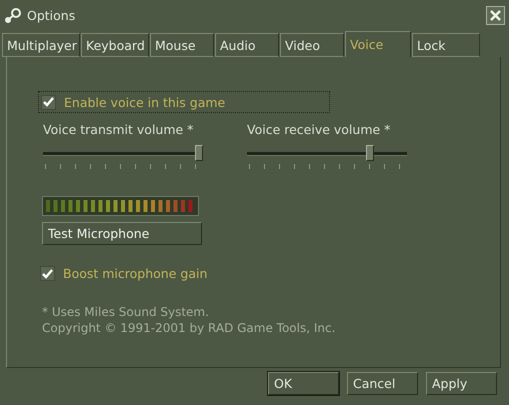 Image resolution: width=509 pixels, height=405 pixels. Describe the element at coordinates (51, 15) in the screenshot. I see `window-title: Options` at that location.